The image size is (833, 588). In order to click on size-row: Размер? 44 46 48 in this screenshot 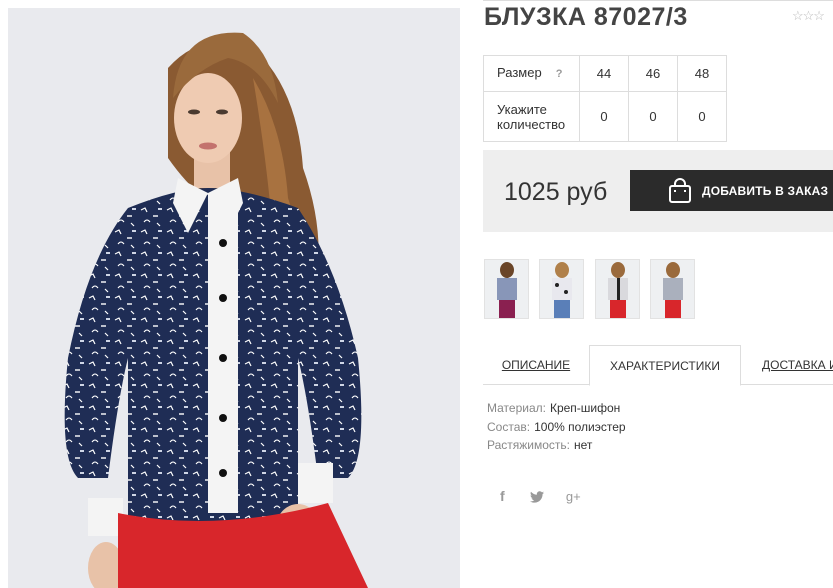, I will do `click(605, 73)`.